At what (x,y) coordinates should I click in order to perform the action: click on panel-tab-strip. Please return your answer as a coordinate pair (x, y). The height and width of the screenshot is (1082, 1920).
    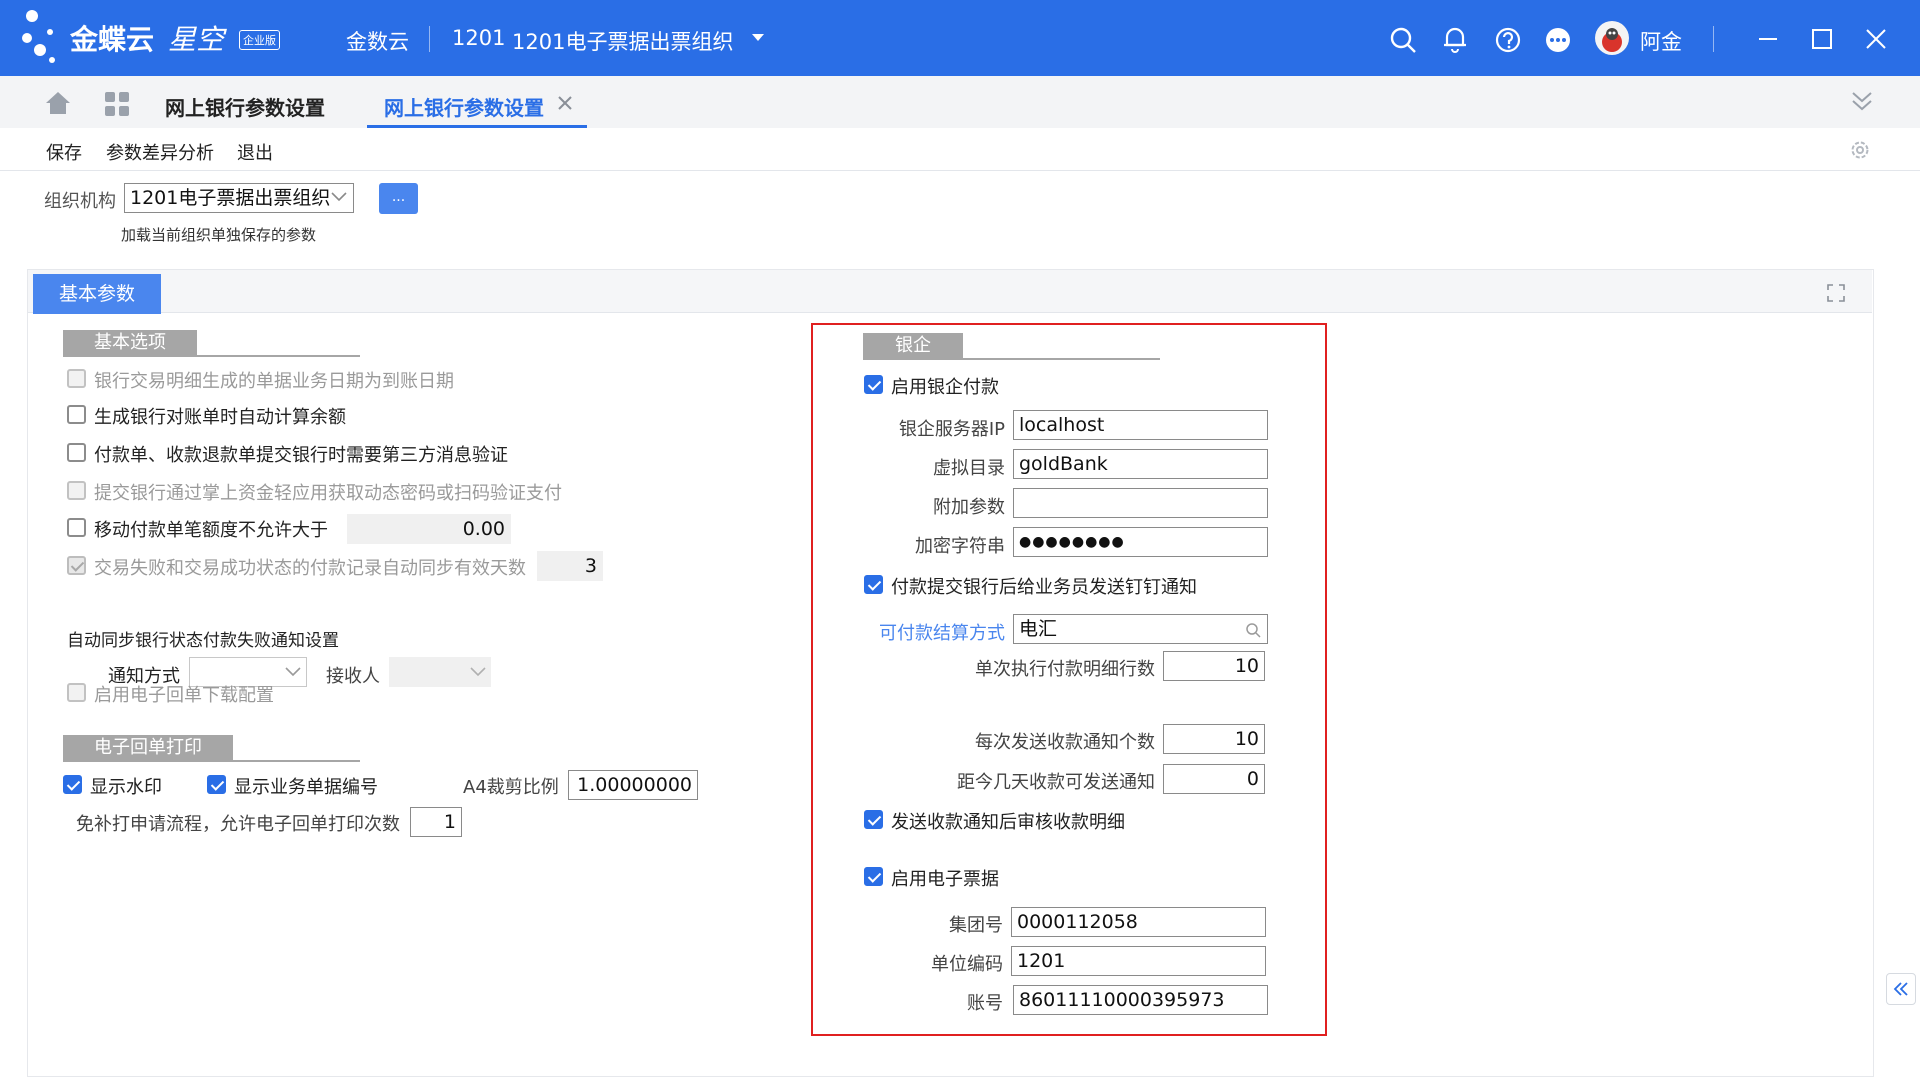
    Looking at the image, I should click on (950, 291).